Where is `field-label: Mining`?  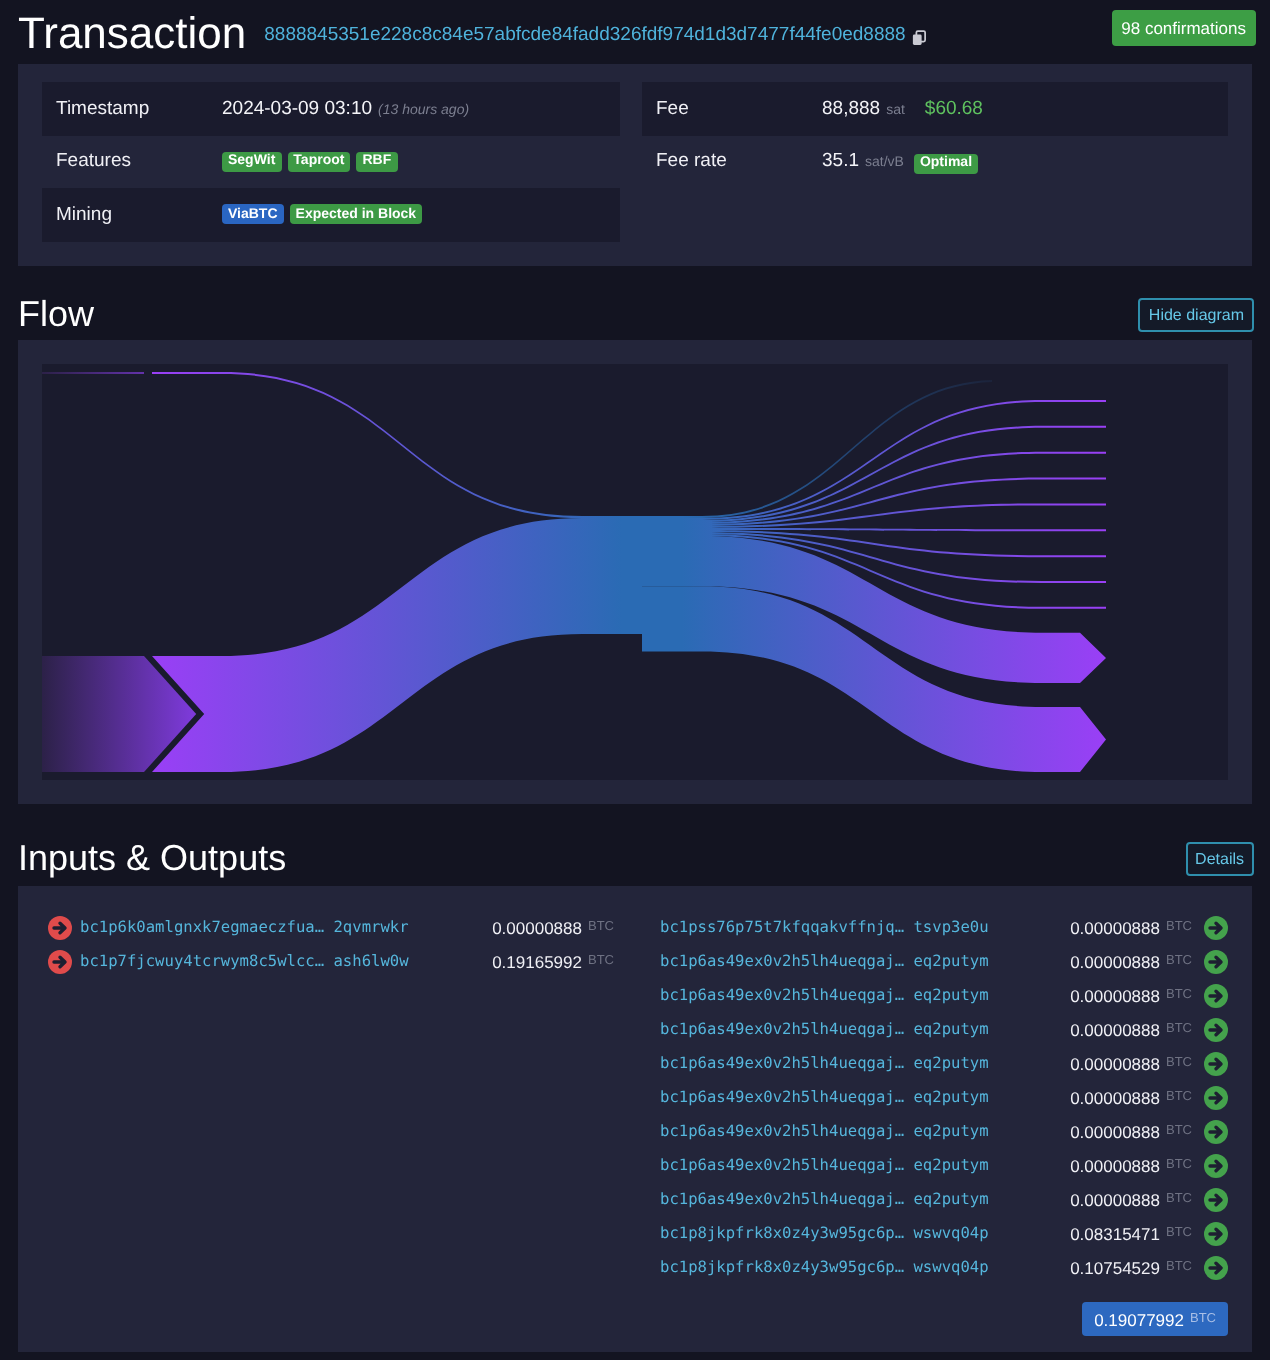
field-label: Mining is located at coordinates (85, 214).